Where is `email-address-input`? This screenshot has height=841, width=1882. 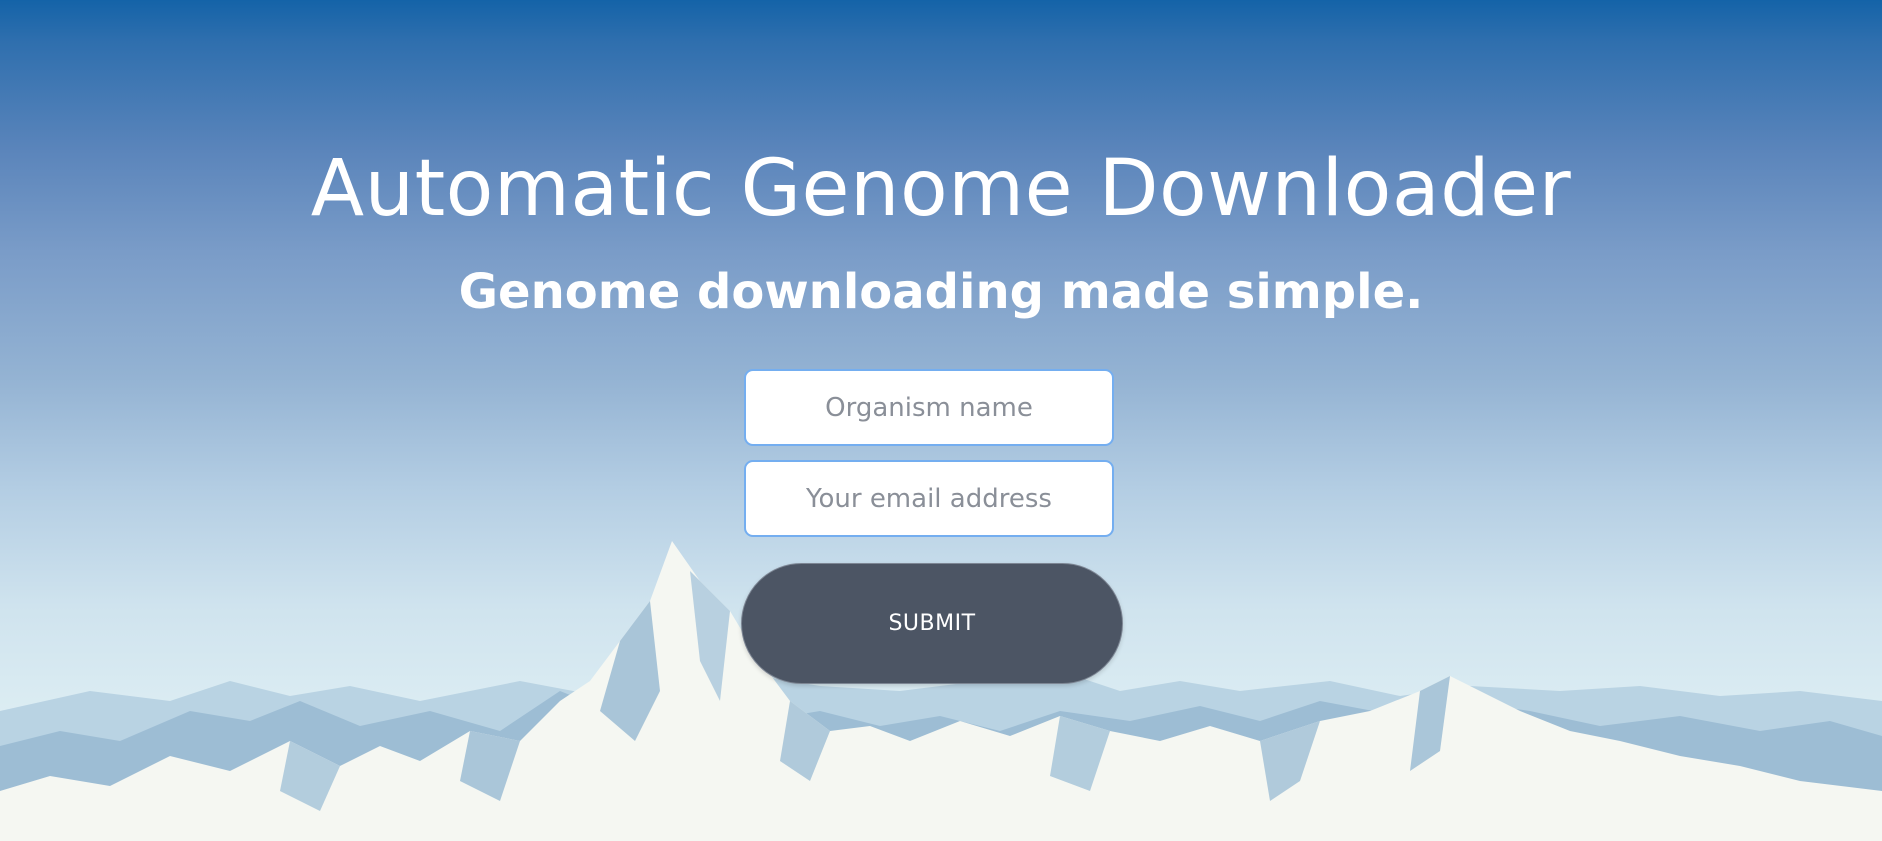 email-address-input is located at coordinates (929, 498).